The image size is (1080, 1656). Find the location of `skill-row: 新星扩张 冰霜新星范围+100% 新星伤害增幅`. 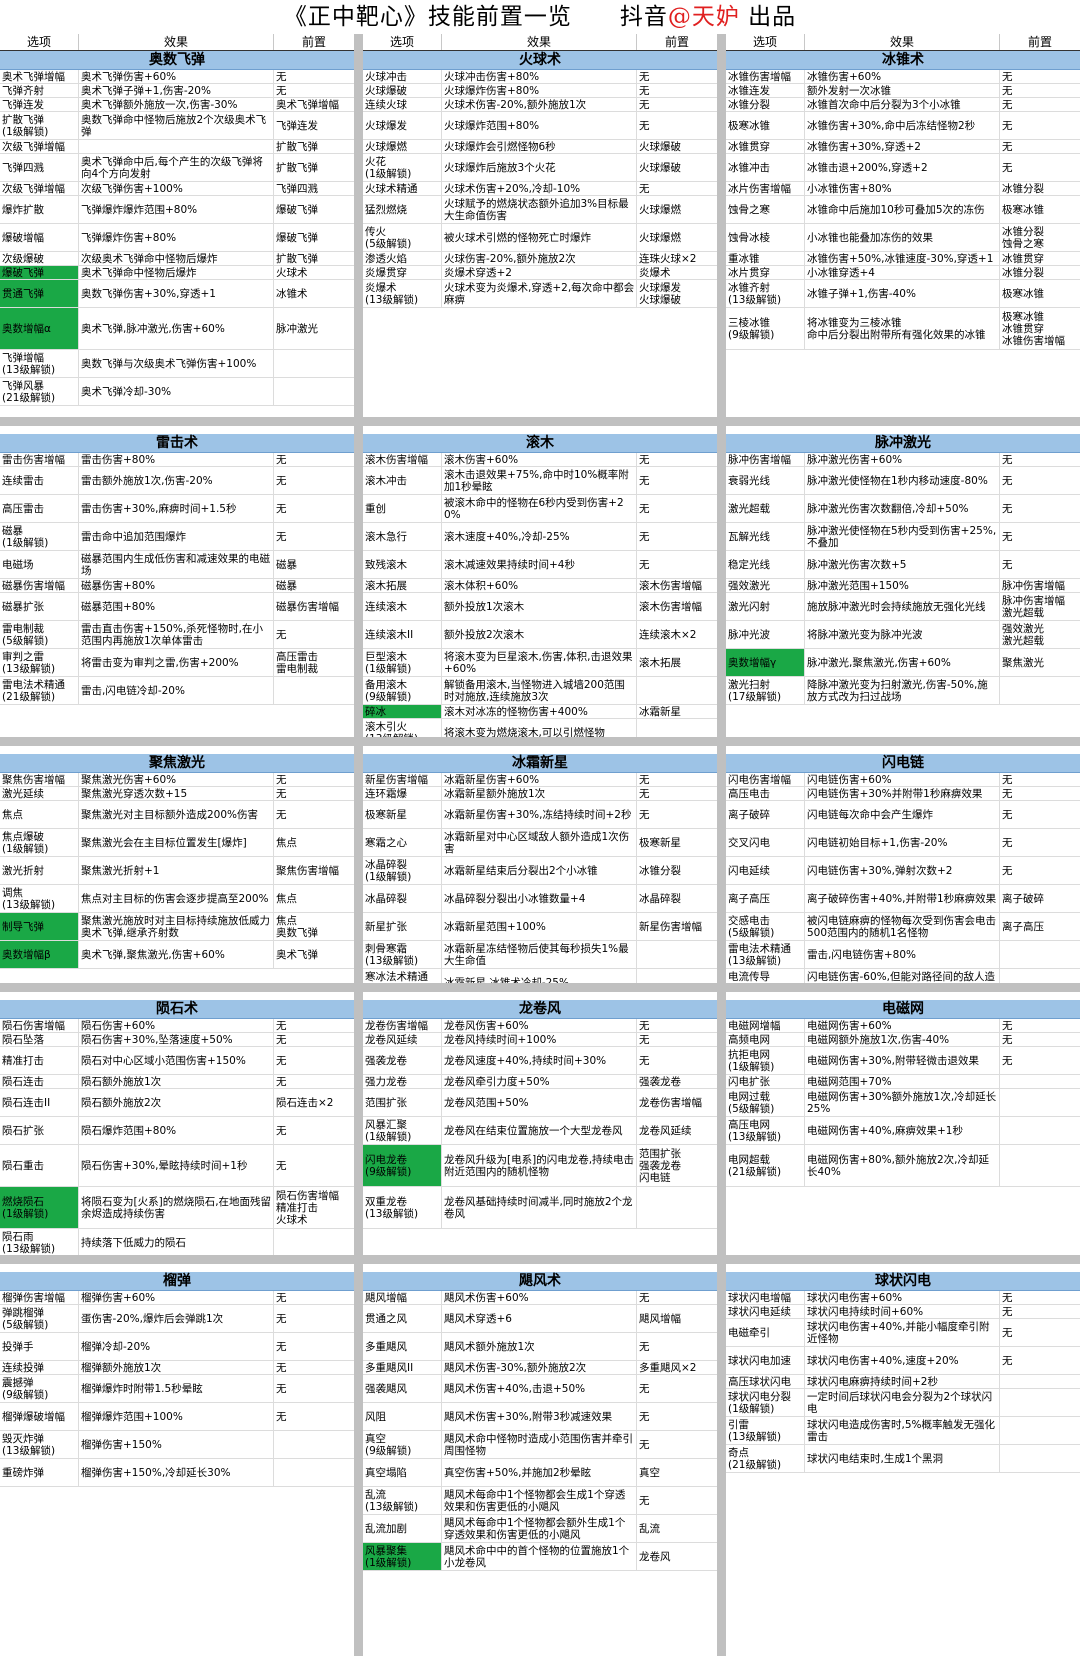

skill-row: 新星扩张 冰霜新星范围+100% 新星伤害增幅 is located at coordinates (540, 927).